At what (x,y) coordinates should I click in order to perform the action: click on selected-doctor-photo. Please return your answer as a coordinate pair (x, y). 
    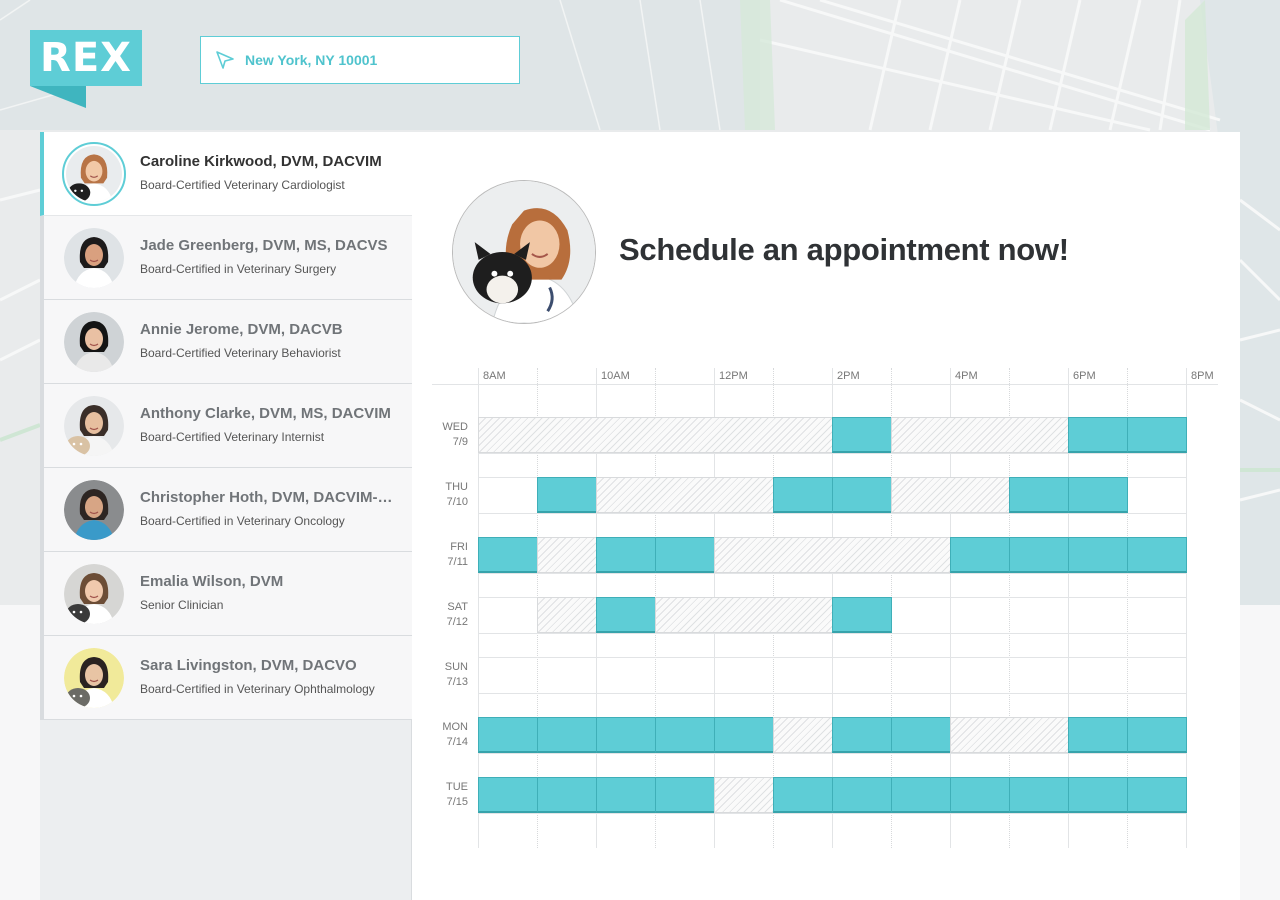
    Looking at the image, I should click on (524, 252).